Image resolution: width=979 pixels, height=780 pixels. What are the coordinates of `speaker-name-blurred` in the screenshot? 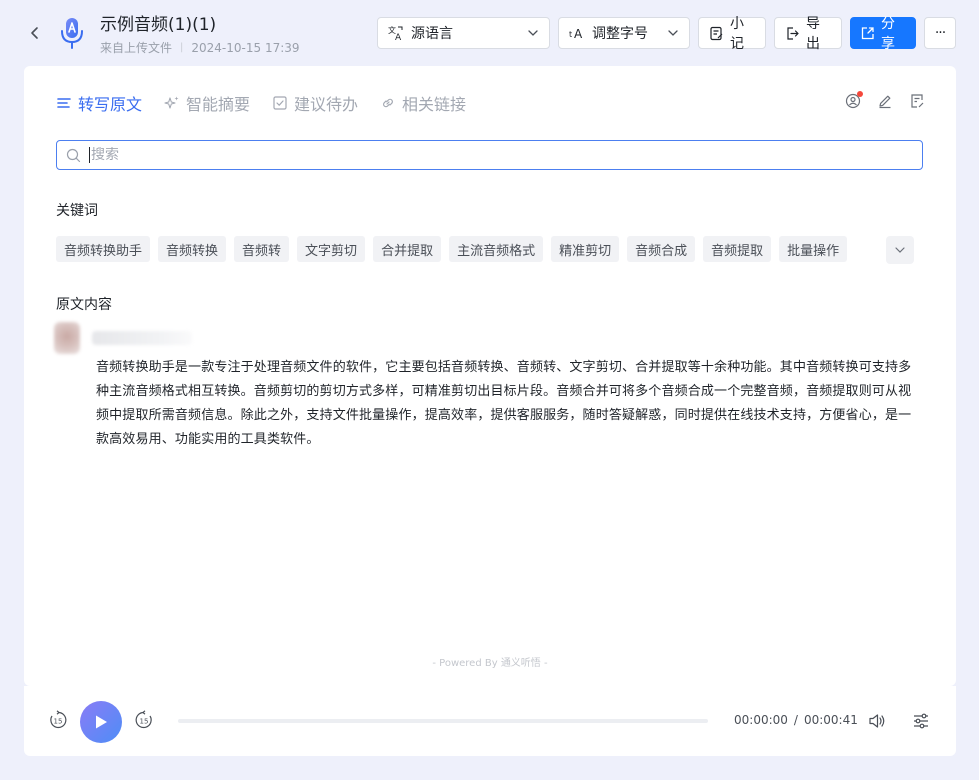 It's located at (142, 338).